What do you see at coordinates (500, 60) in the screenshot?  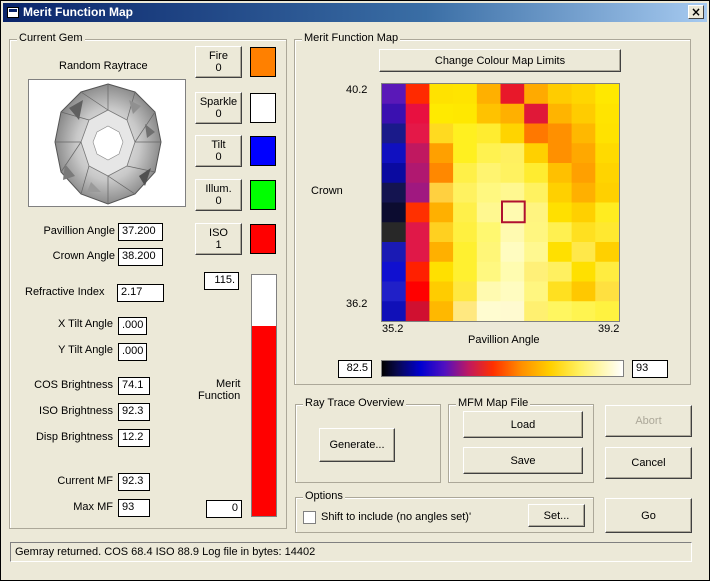 I see `change-colour-map-limits-button: Change Colour Map Limits` at bounding box center [500, 60].